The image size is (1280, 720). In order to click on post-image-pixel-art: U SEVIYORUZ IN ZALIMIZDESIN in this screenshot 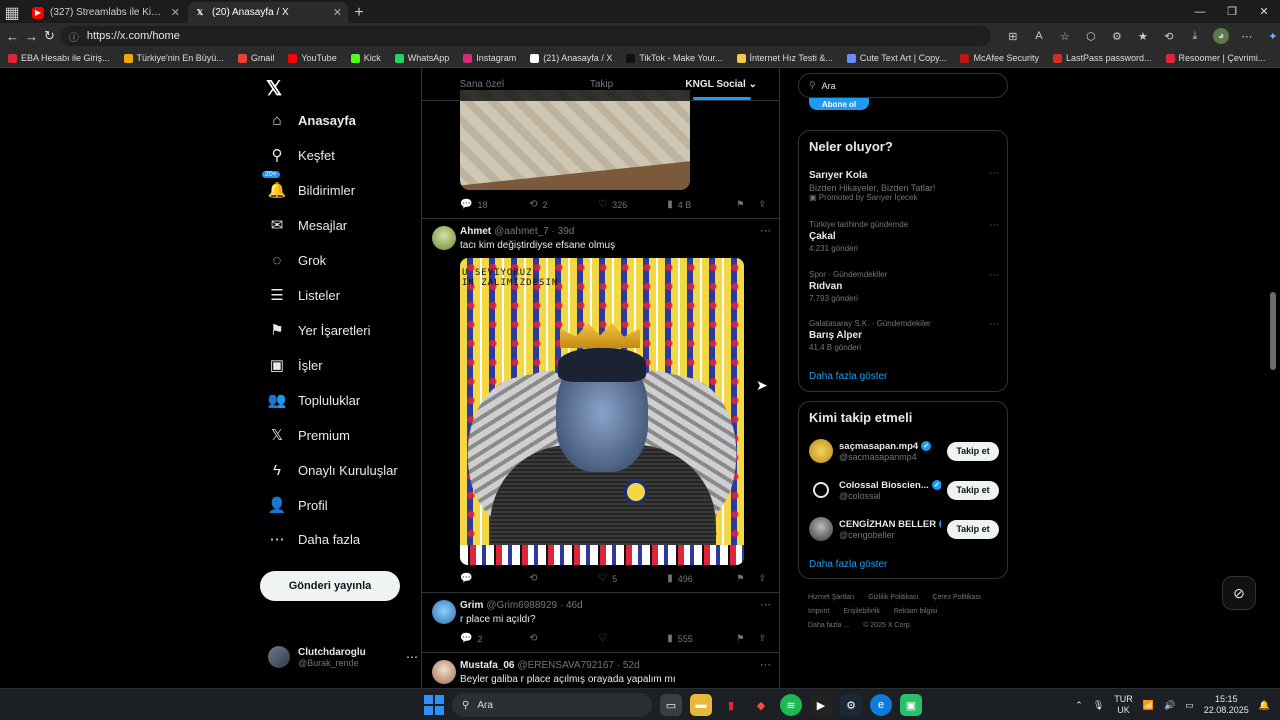, I will do `click(602, 411)`.